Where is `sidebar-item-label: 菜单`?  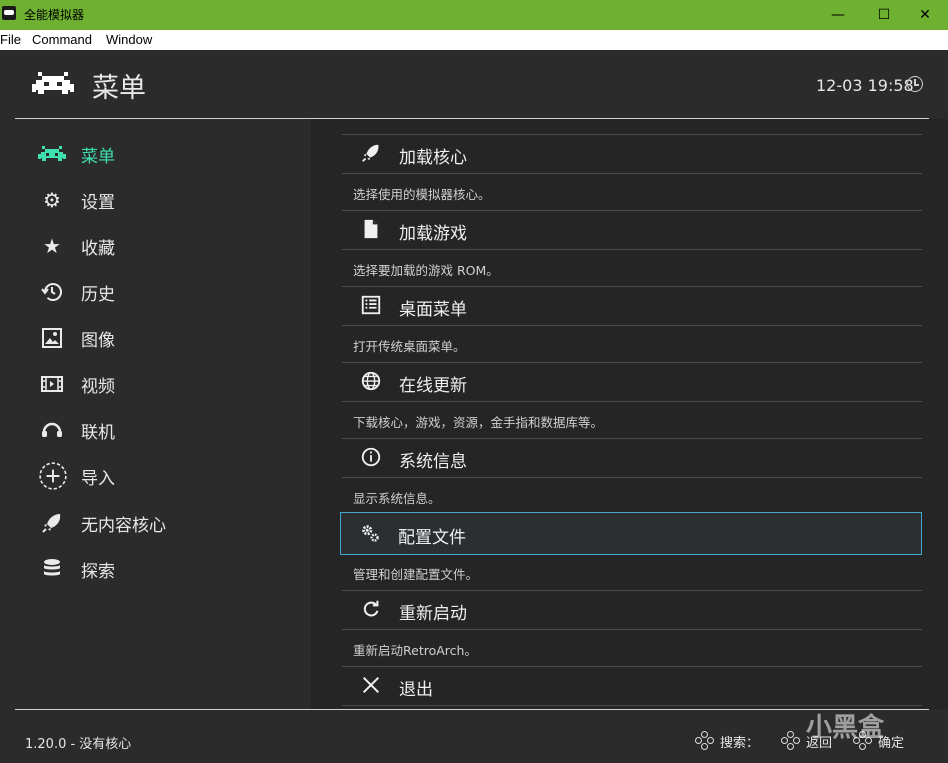 sidebar-item-label: 菜单 is located at coordinates (98, 157).